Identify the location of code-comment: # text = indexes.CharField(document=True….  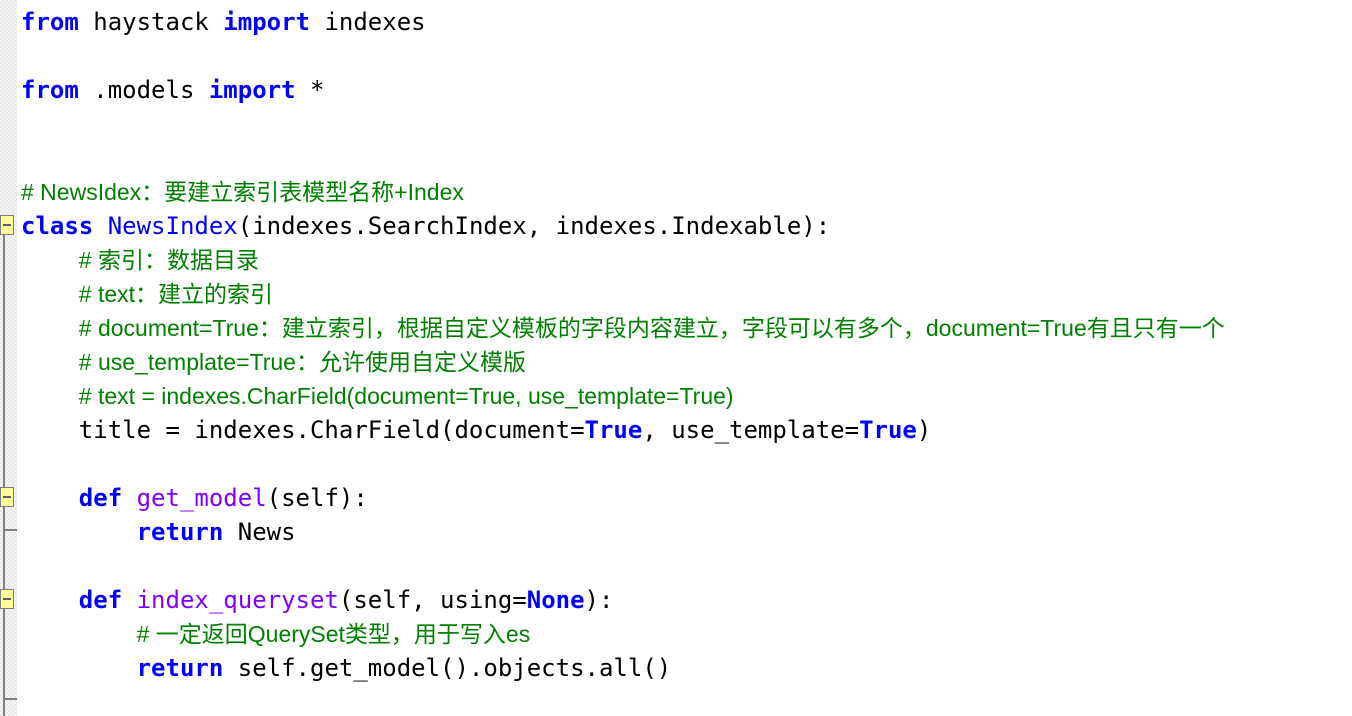
(406, 396).